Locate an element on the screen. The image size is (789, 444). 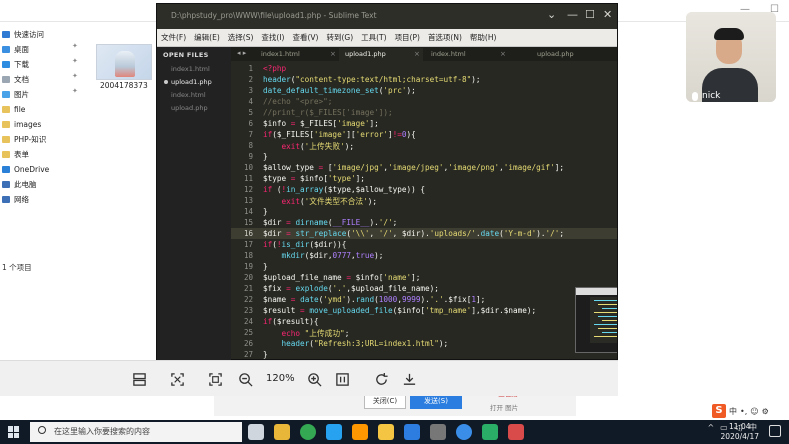
rotate-icon is located at coordinates (381, 379).